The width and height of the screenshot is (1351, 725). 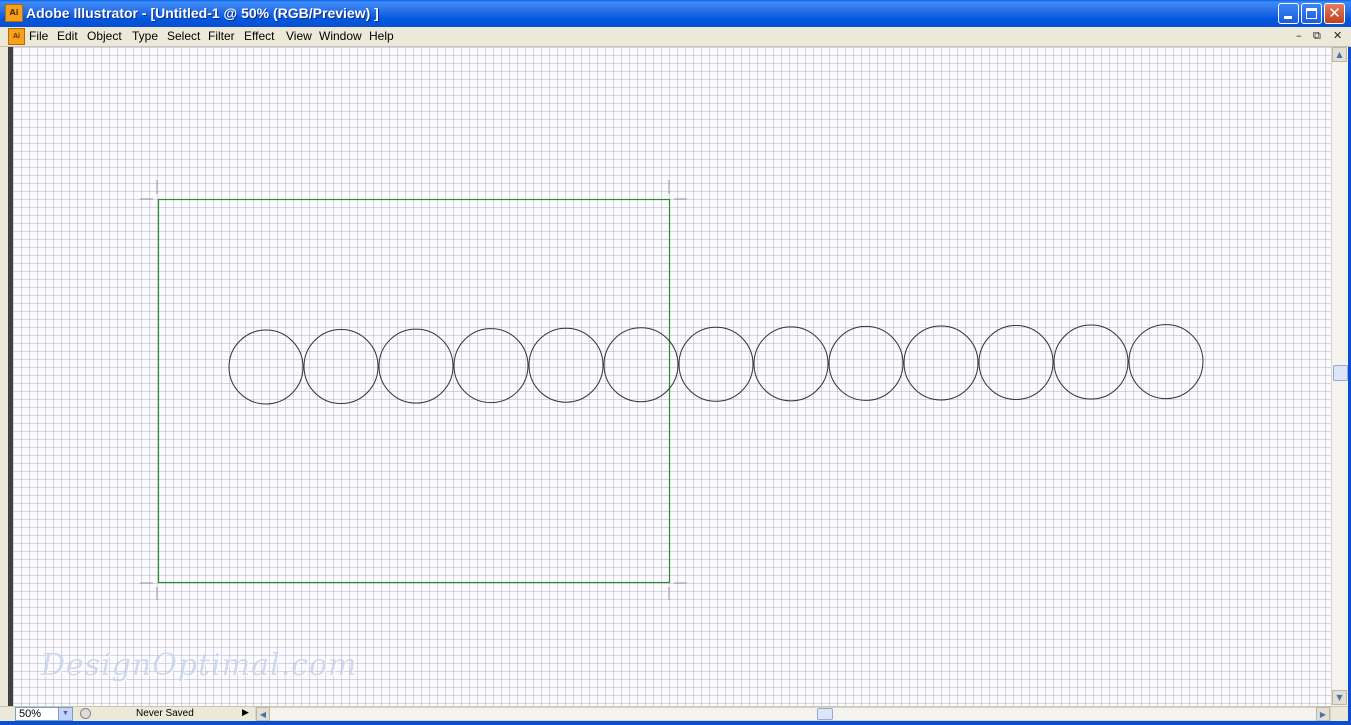 I want to click on status-menu-arrow-icon: ▶, so click(x=245, y=713).